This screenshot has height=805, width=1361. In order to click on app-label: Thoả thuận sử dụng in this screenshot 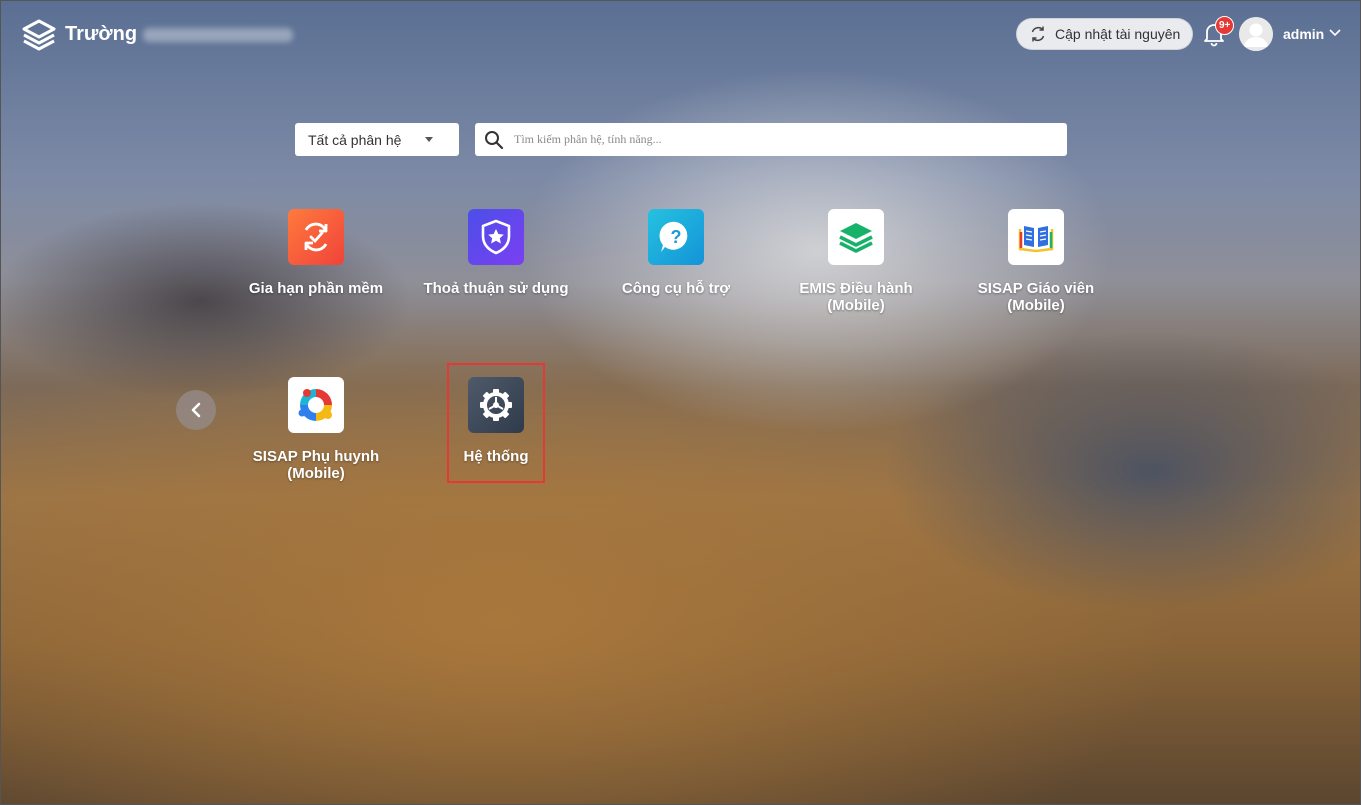, I will do `click(496, 288)`.